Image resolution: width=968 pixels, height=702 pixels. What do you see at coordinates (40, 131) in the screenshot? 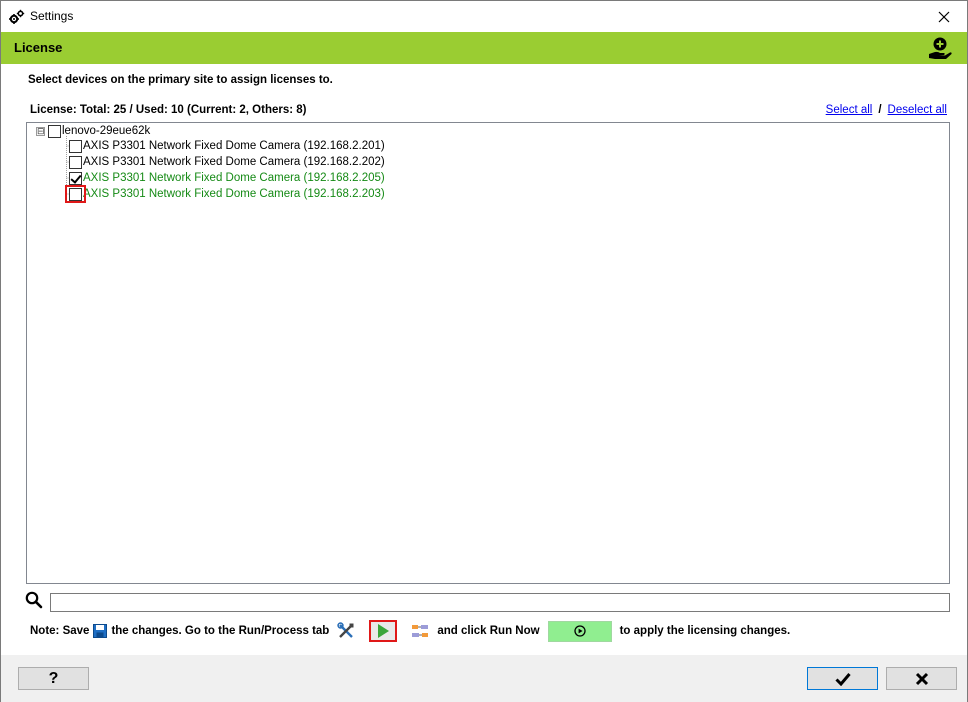
I see `tree-collapse-toggle: ⊟` at bounding box center [40, 131].